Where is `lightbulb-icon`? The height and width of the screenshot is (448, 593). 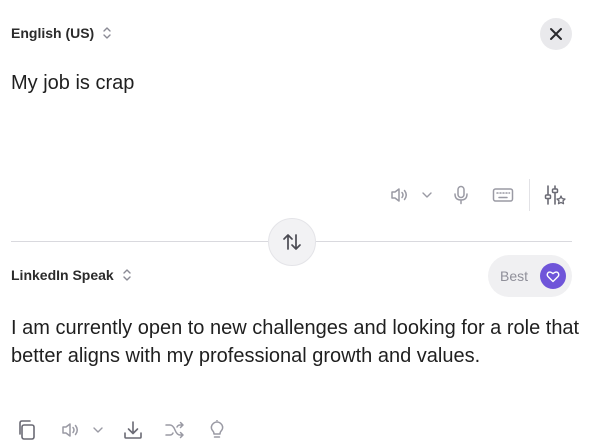 lightbulb-icon is located at coordinates (217, 430).